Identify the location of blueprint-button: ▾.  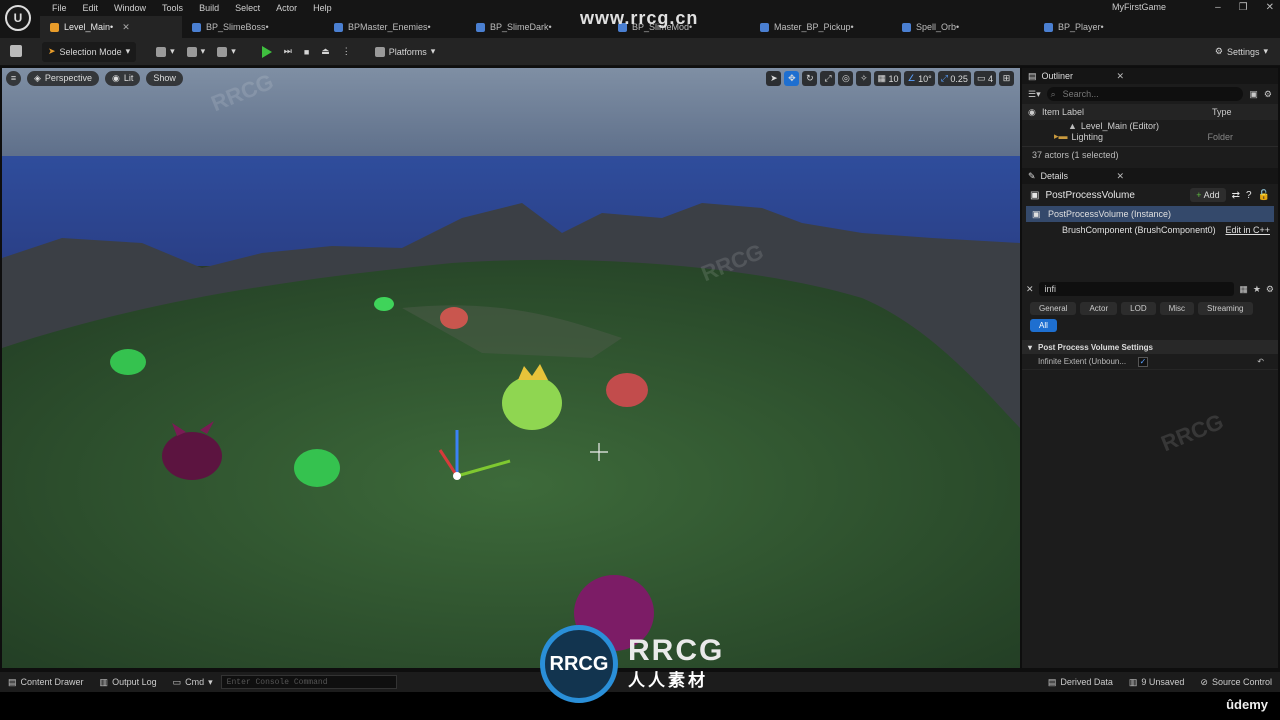
(196, 52).